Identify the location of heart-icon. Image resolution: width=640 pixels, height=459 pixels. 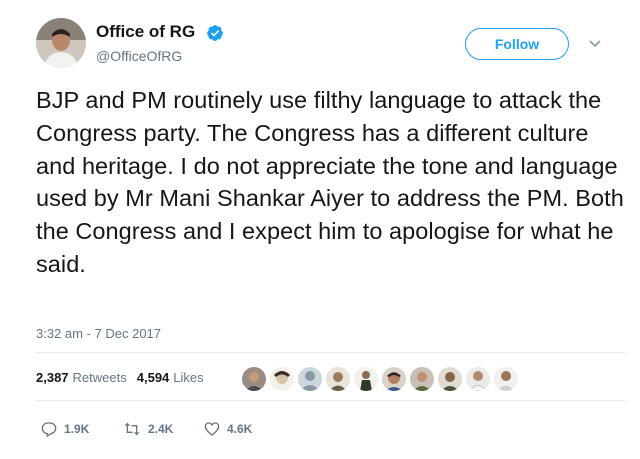
(212, 429).